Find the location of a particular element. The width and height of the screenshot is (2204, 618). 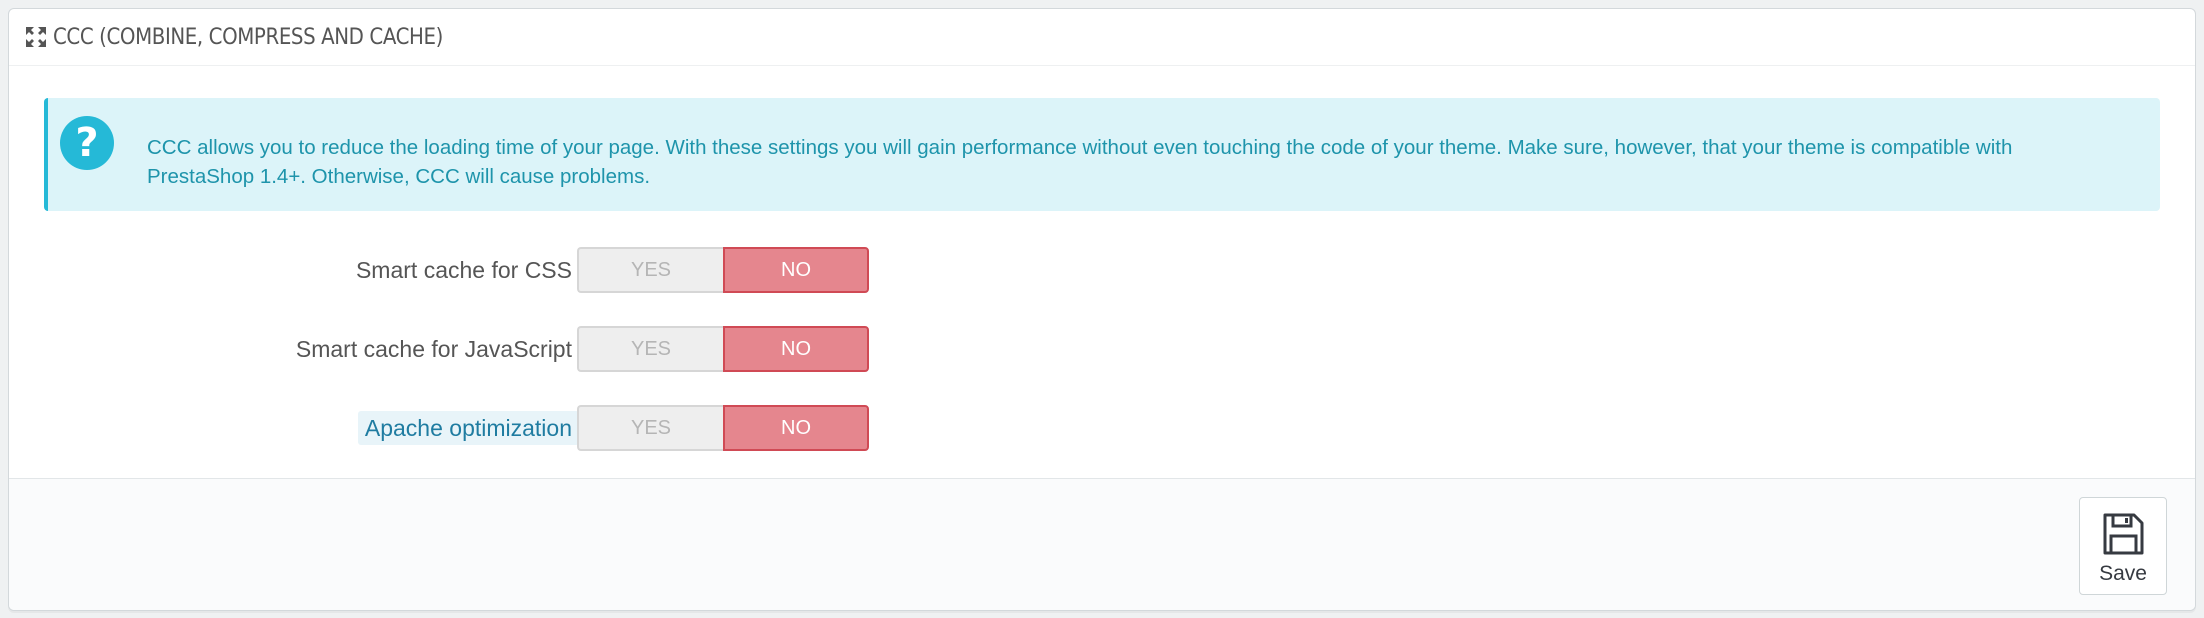

apache-optimization-yes-option: YES is located at coordinates (650, 428).